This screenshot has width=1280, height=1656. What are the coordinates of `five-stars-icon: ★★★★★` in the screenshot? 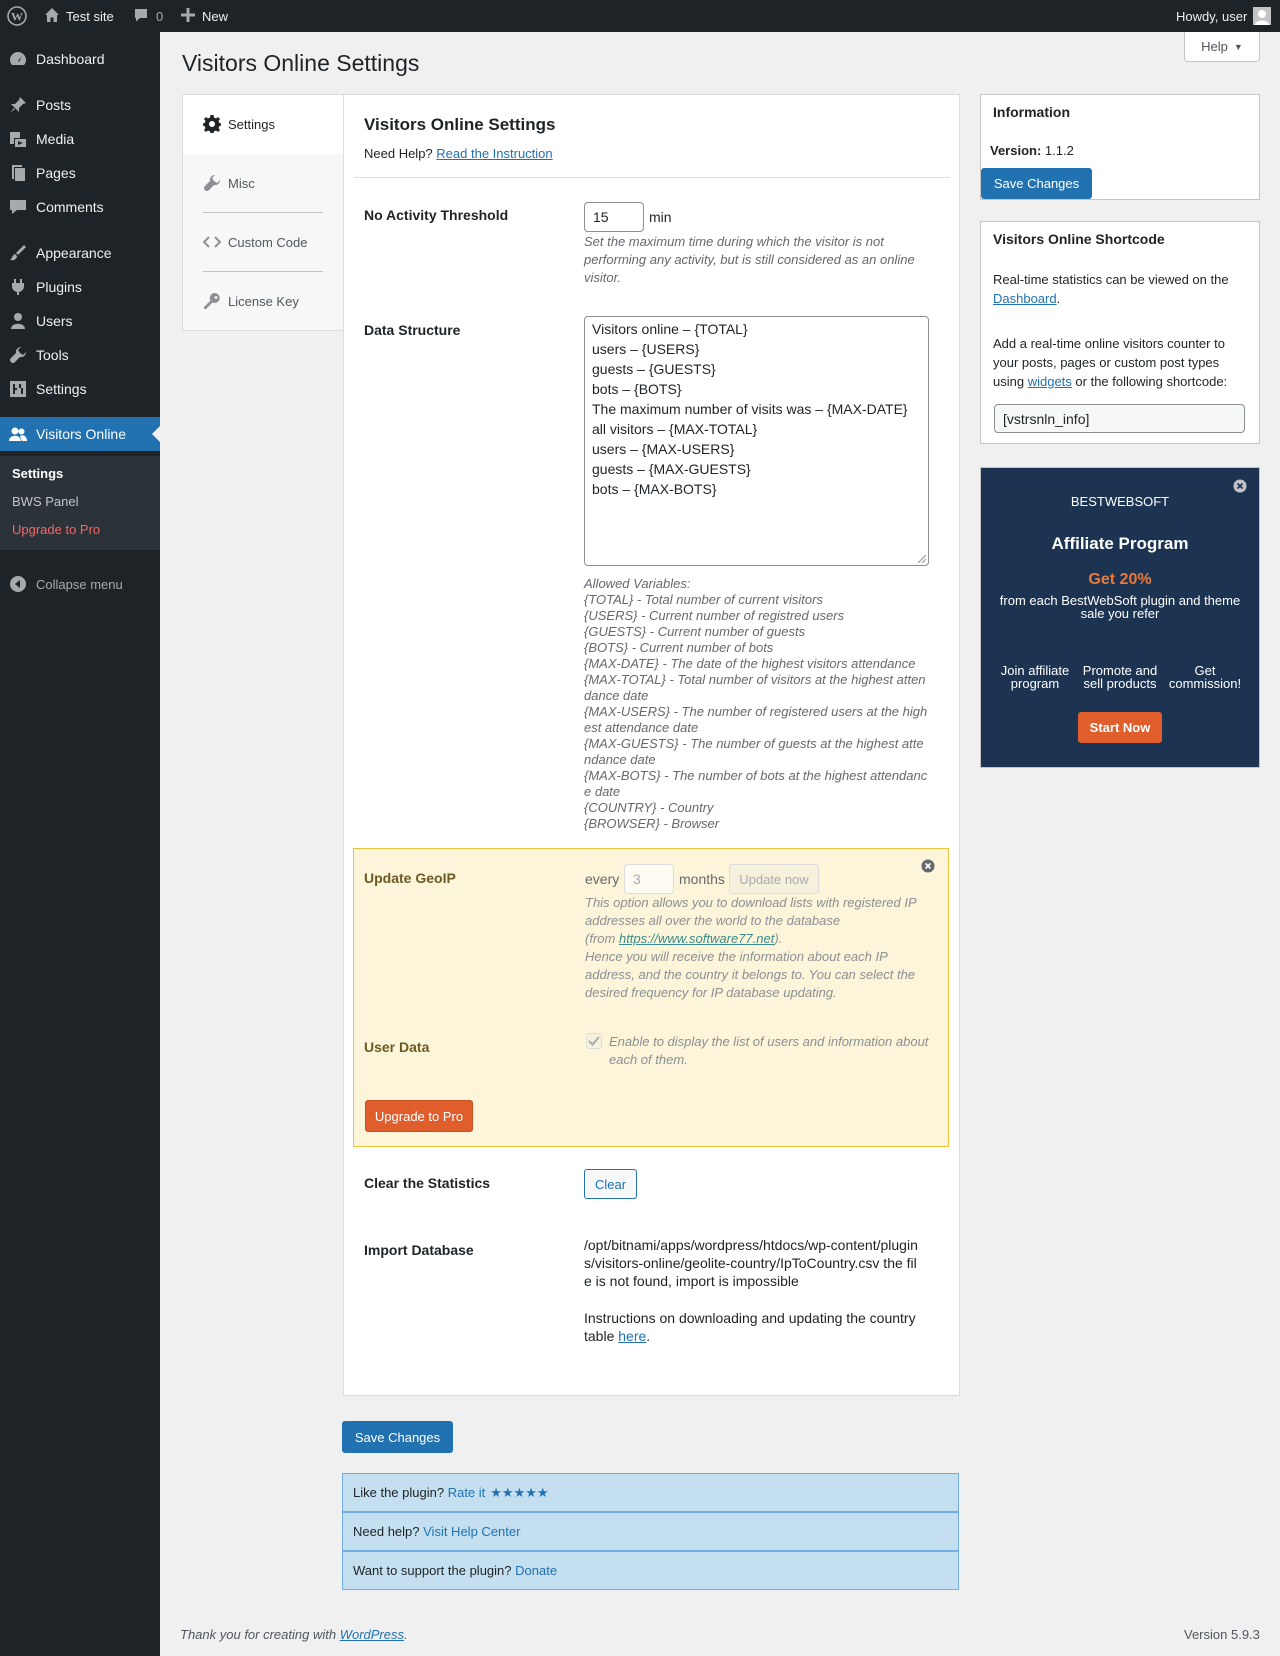 It's located at (519, 1493).